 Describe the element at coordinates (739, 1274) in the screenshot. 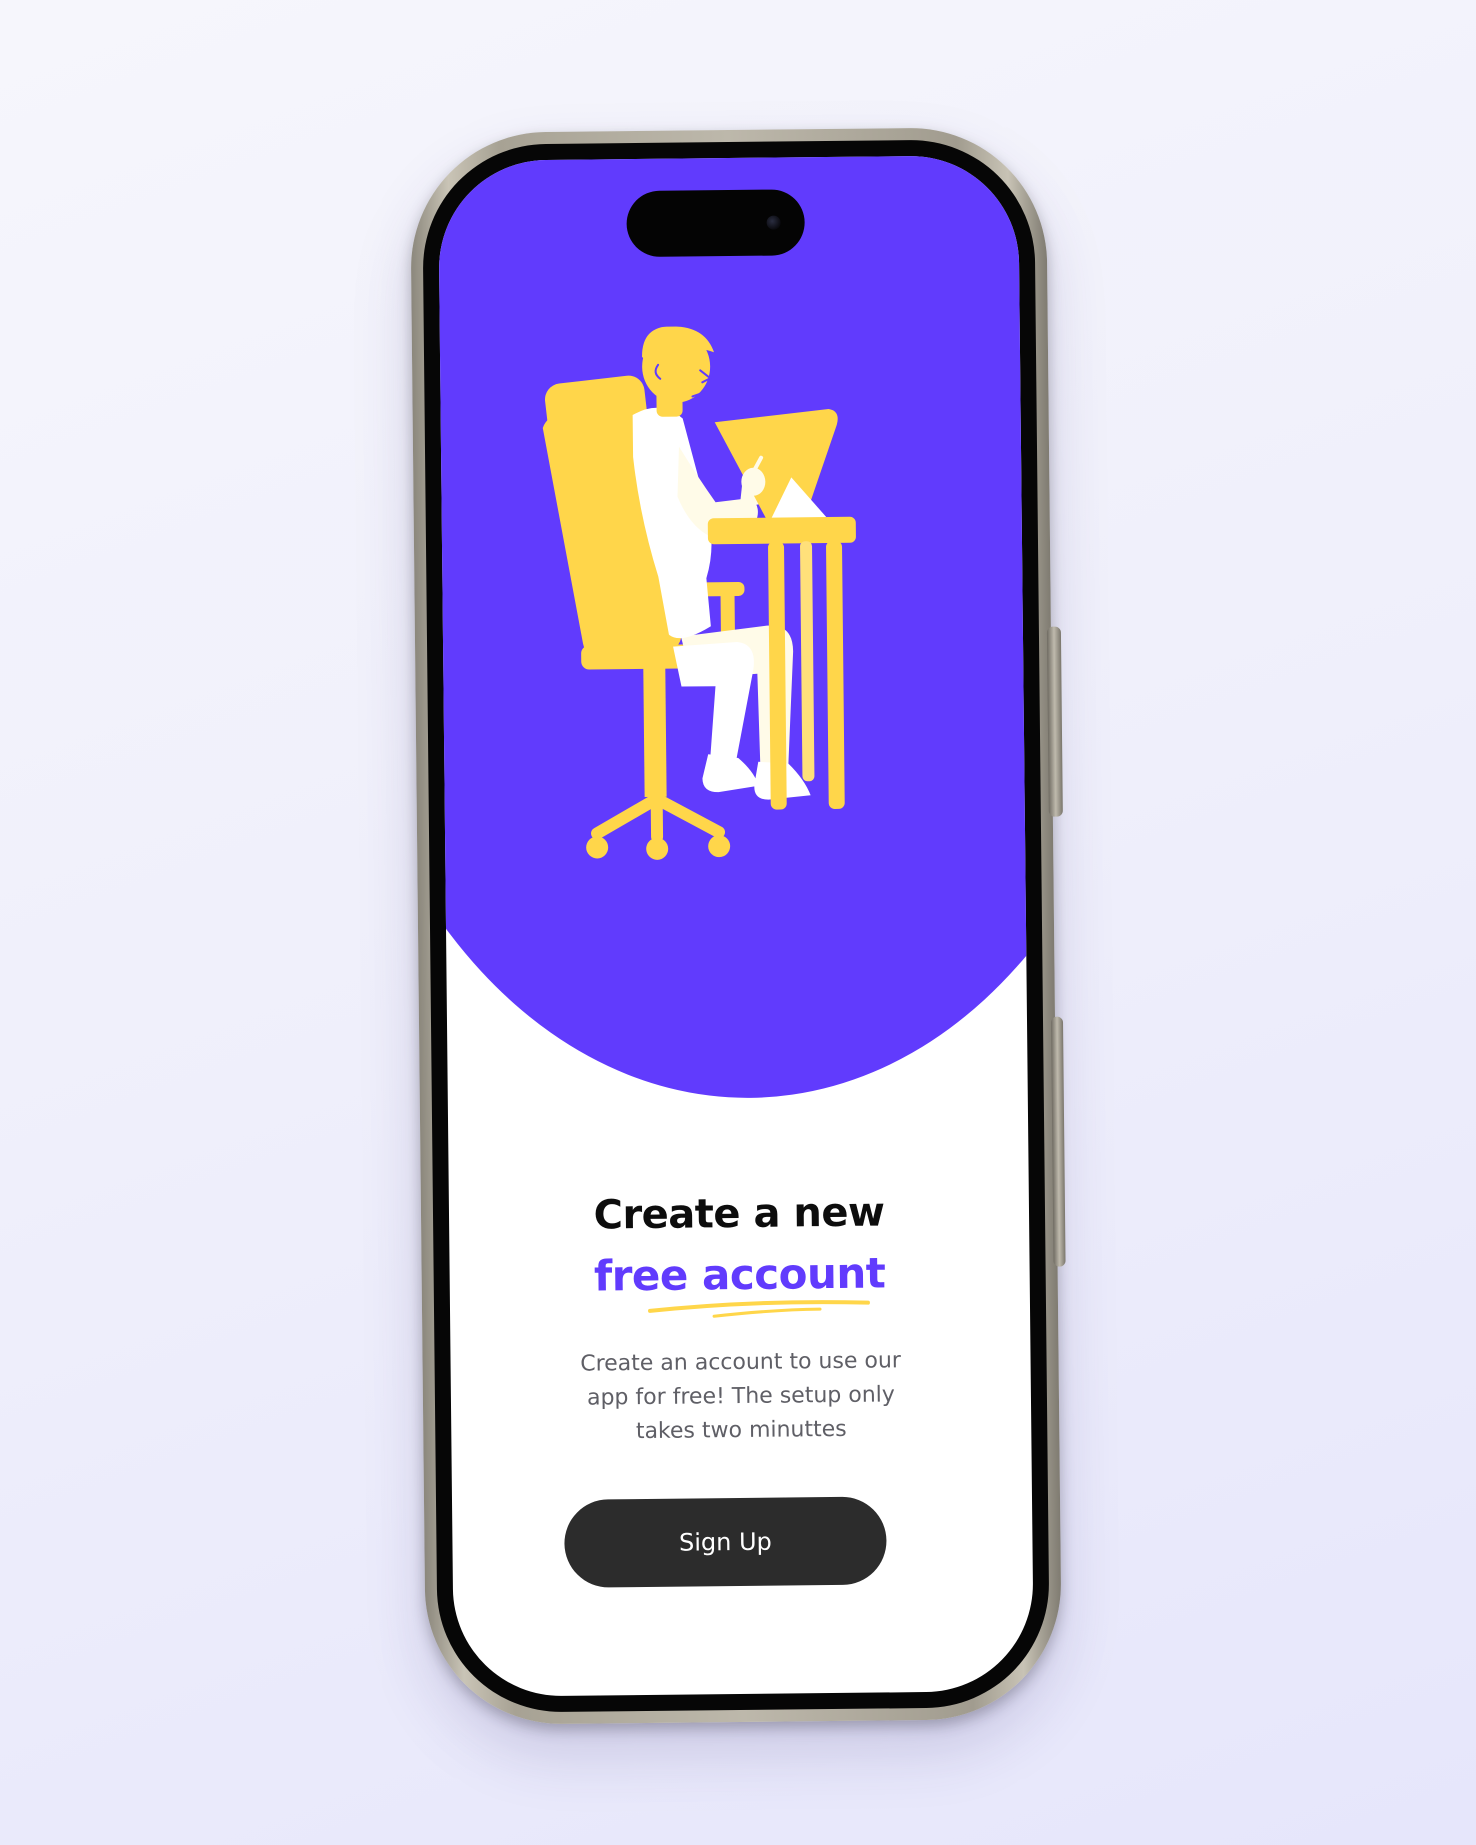

I see `headline-accent: free account` at that location.